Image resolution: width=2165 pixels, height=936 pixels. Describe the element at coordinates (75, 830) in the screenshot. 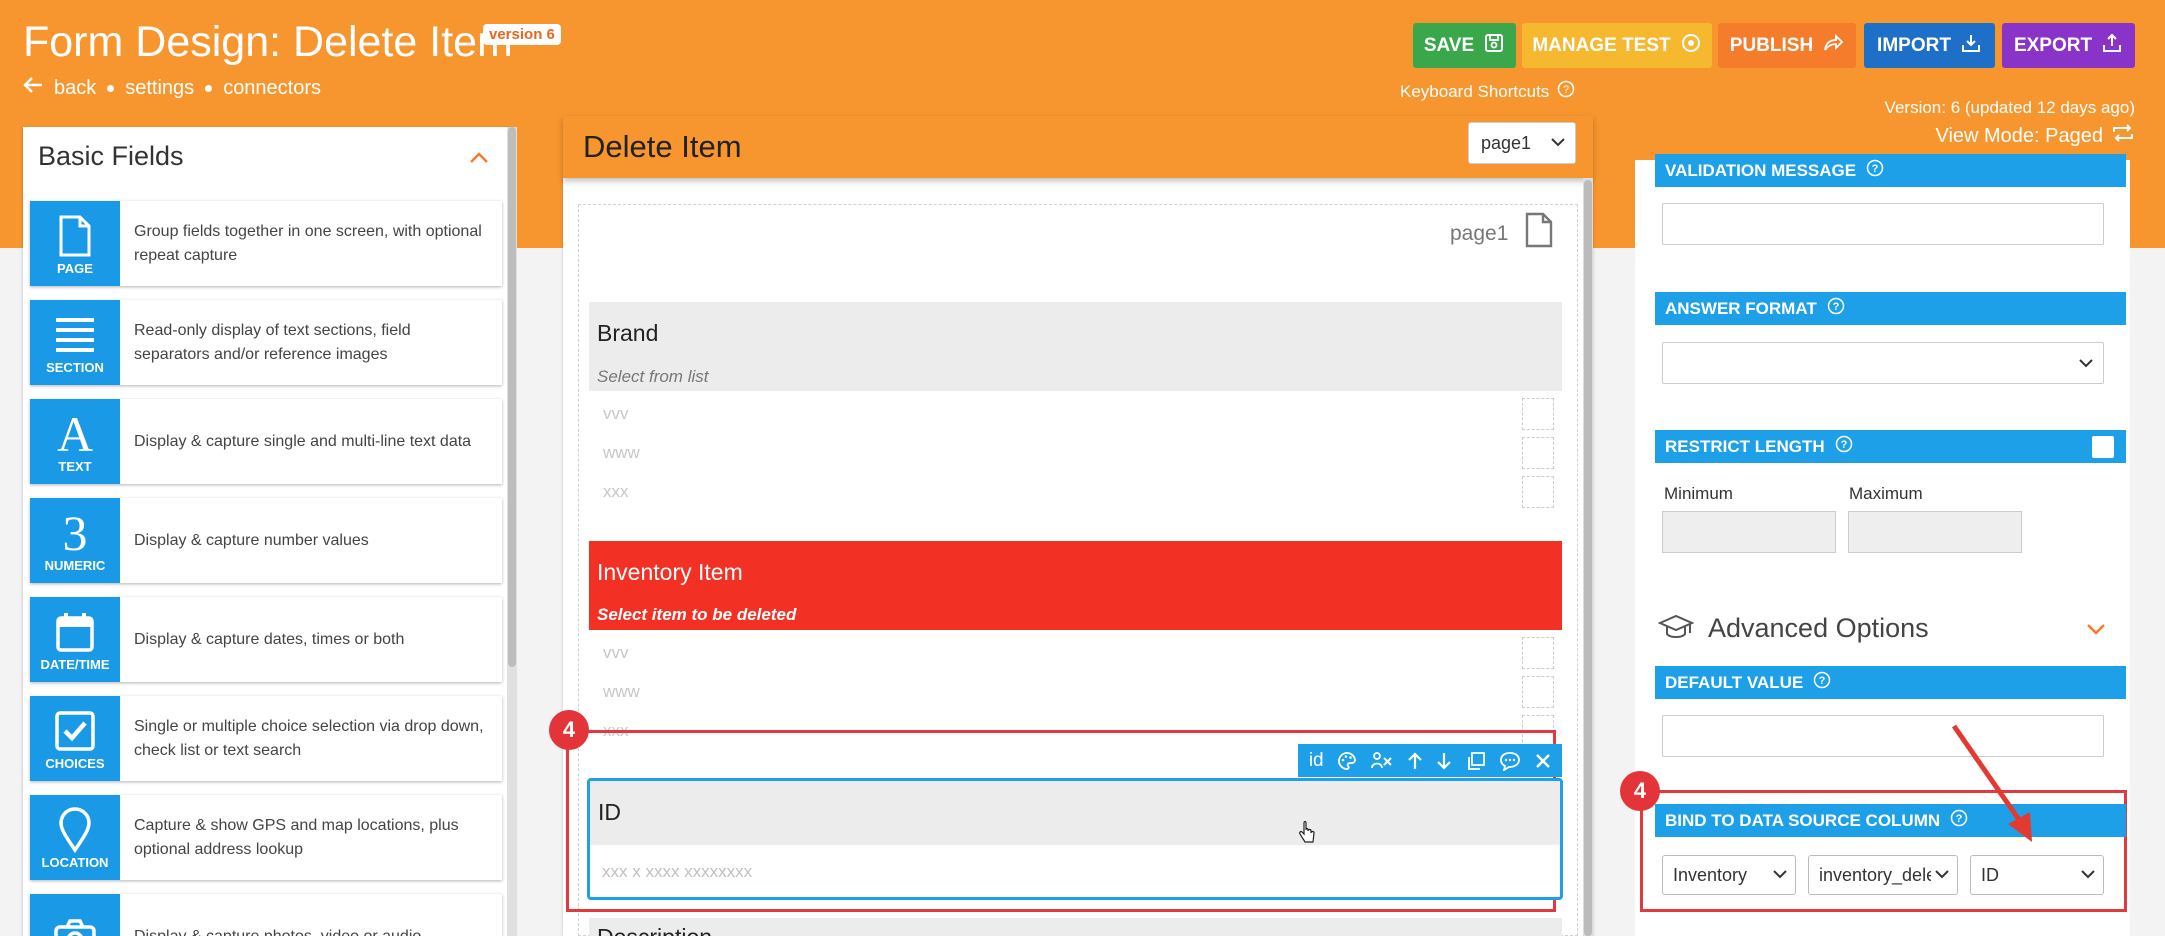

I see `location-pin-icon` at that location.